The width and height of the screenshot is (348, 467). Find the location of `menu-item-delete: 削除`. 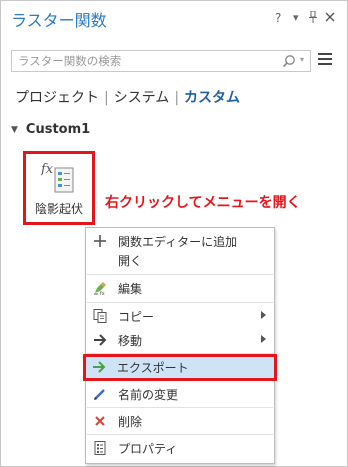

menu-item-delete: 削除 is located at coordinates (180, 421).